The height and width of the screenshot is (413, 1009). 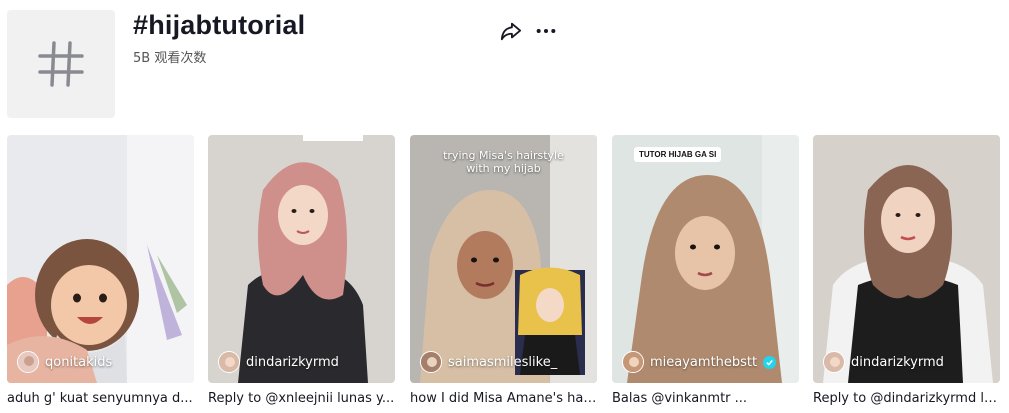 What do you see at coordinates (503, 362) in the screenshot?
I see `author-name: saimasmileslike_` at bounding box center [503, 362].